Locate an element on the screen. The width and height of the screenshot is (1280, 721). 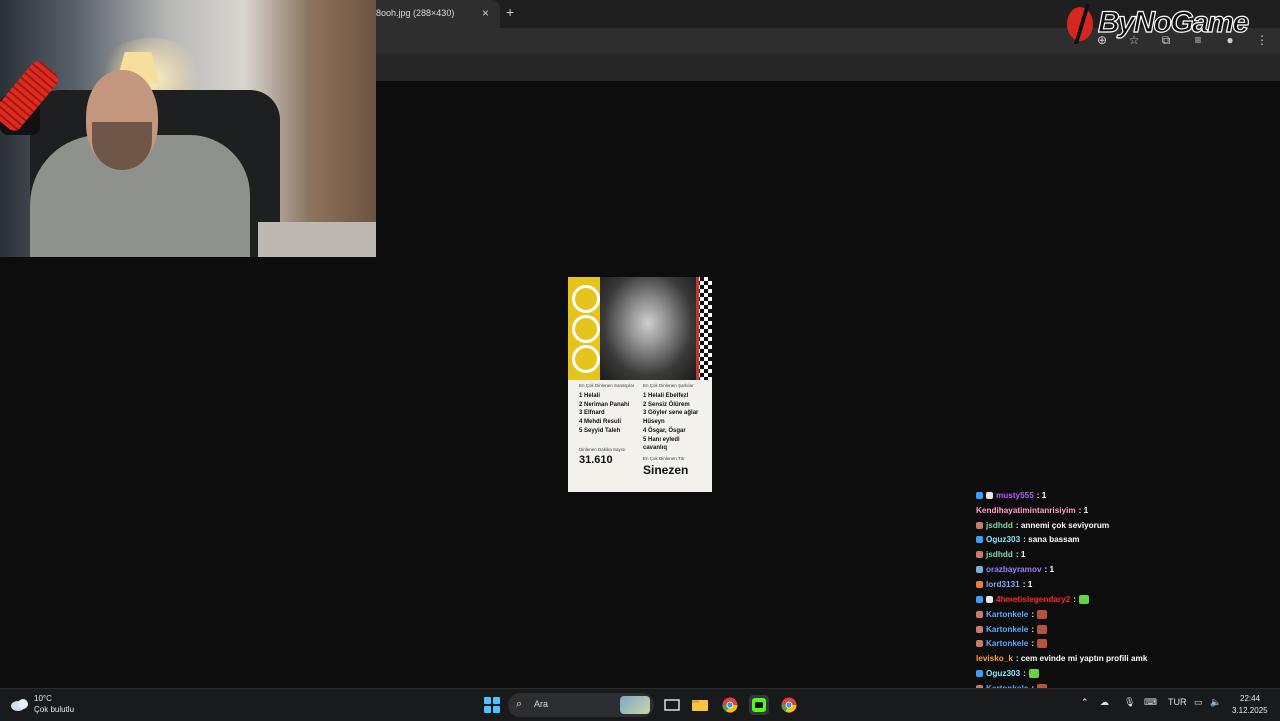
clock-time: 22:44 is located at coordinates (1250, 698).